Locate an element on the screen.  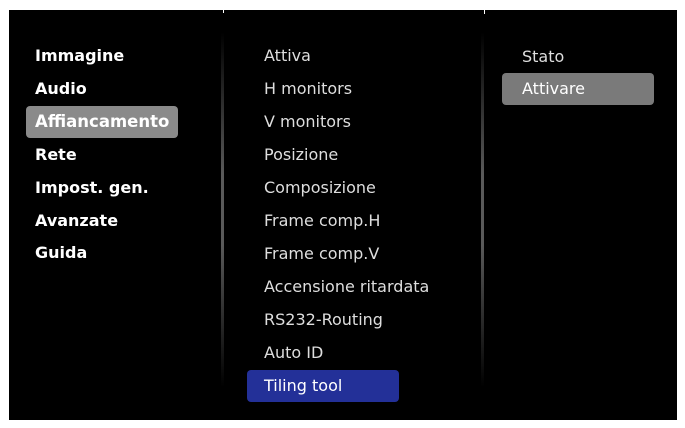
main-menu-item-guida: Guida is located at coordinates (102, 253).